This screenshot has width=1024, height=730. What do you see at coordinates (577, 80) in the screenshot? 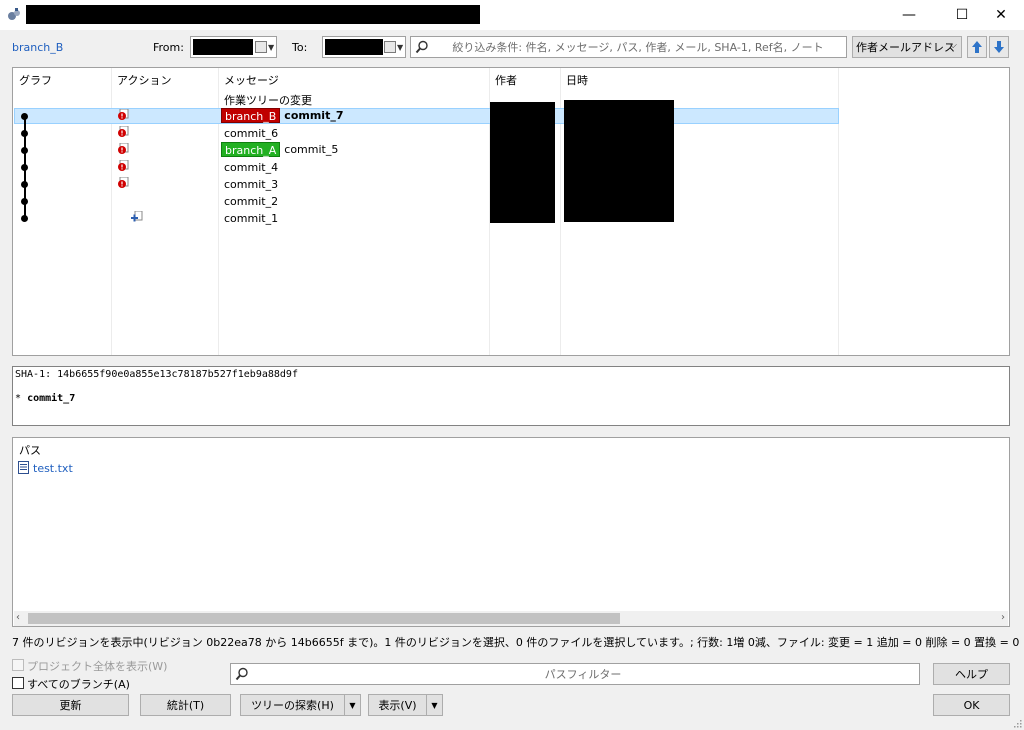
I see `column-date: 日時` at bounding box center [577, 80].